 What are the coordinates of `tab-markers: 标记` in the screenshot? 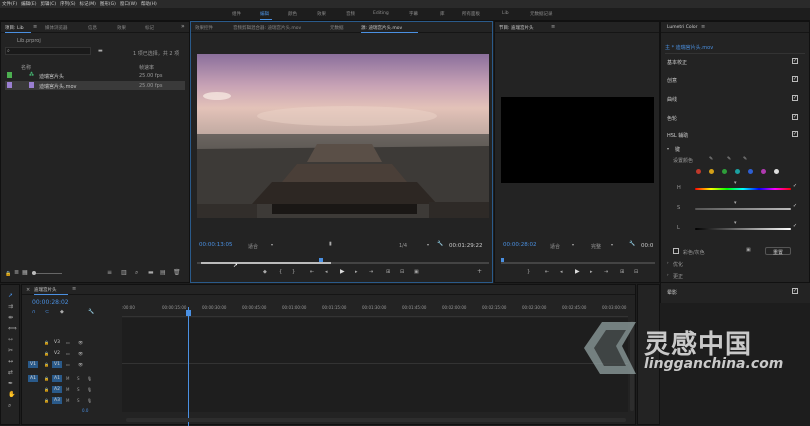 It's located at (149, 28).